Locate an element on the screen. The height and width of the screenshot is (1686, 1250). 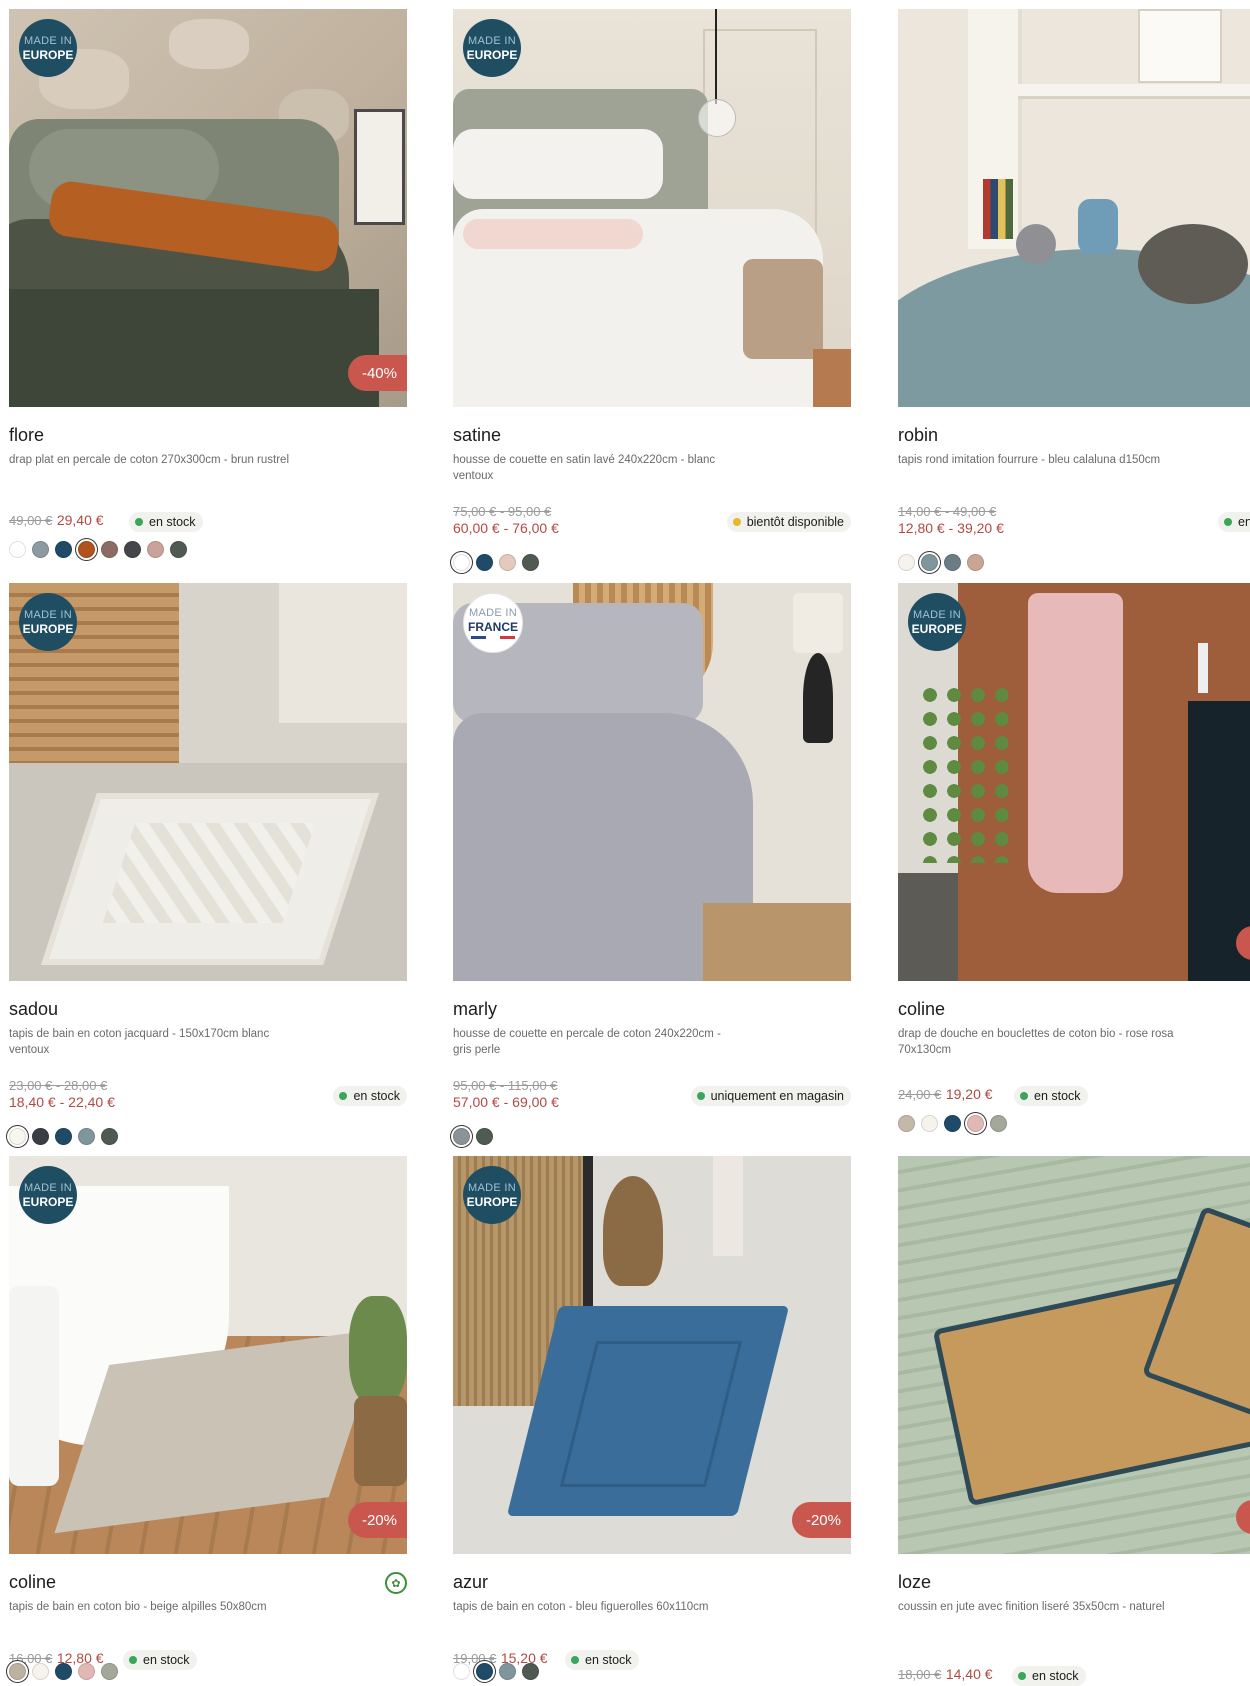
new-price: 19,20 € is located at coordinates (969, 1094).